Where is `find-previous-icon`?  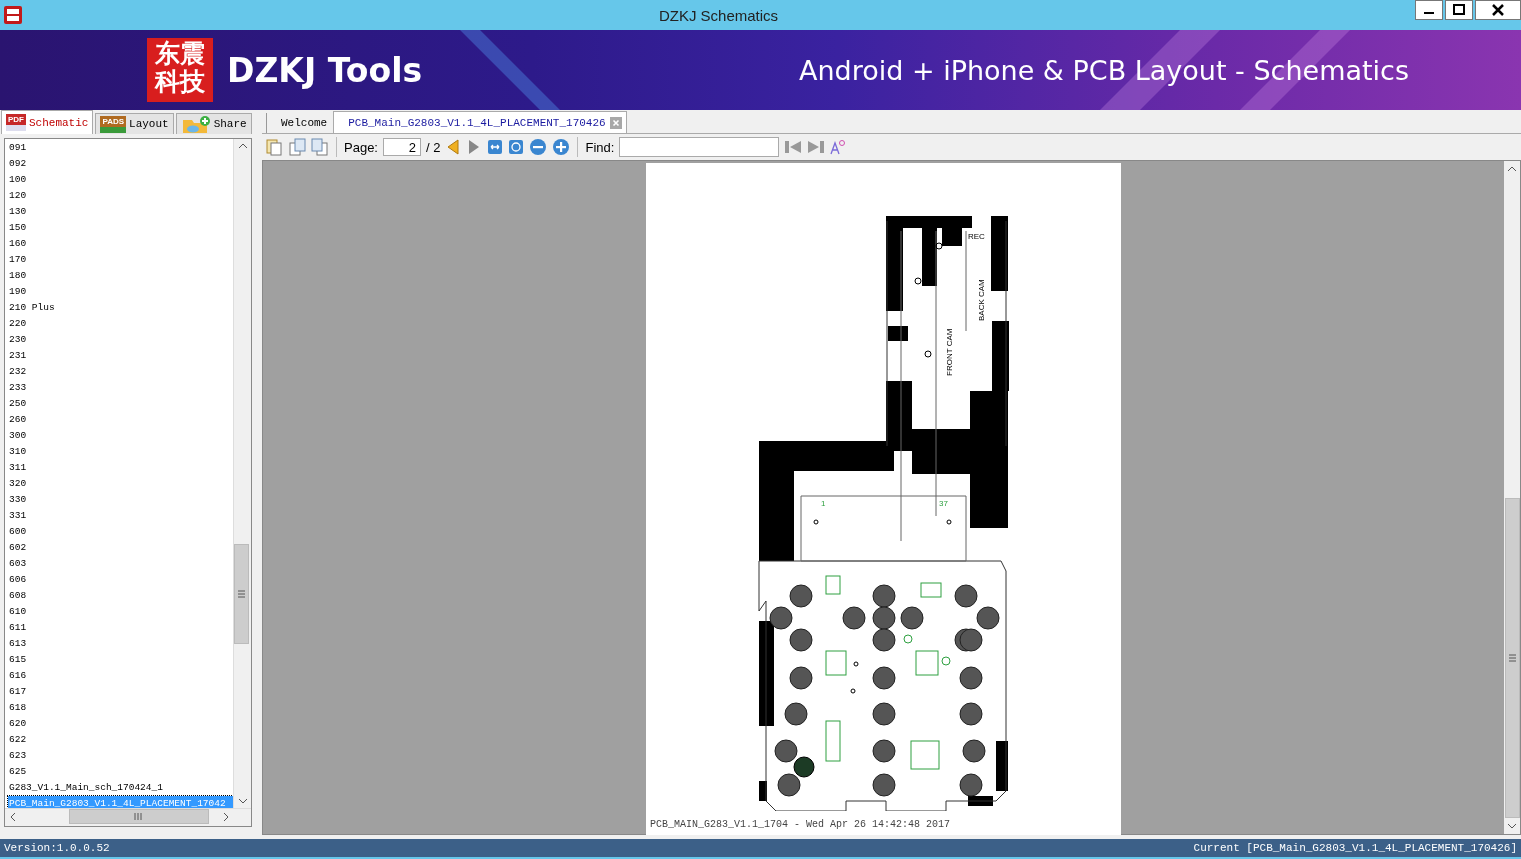
find-previous-icon is located at coordinates (793, 147).